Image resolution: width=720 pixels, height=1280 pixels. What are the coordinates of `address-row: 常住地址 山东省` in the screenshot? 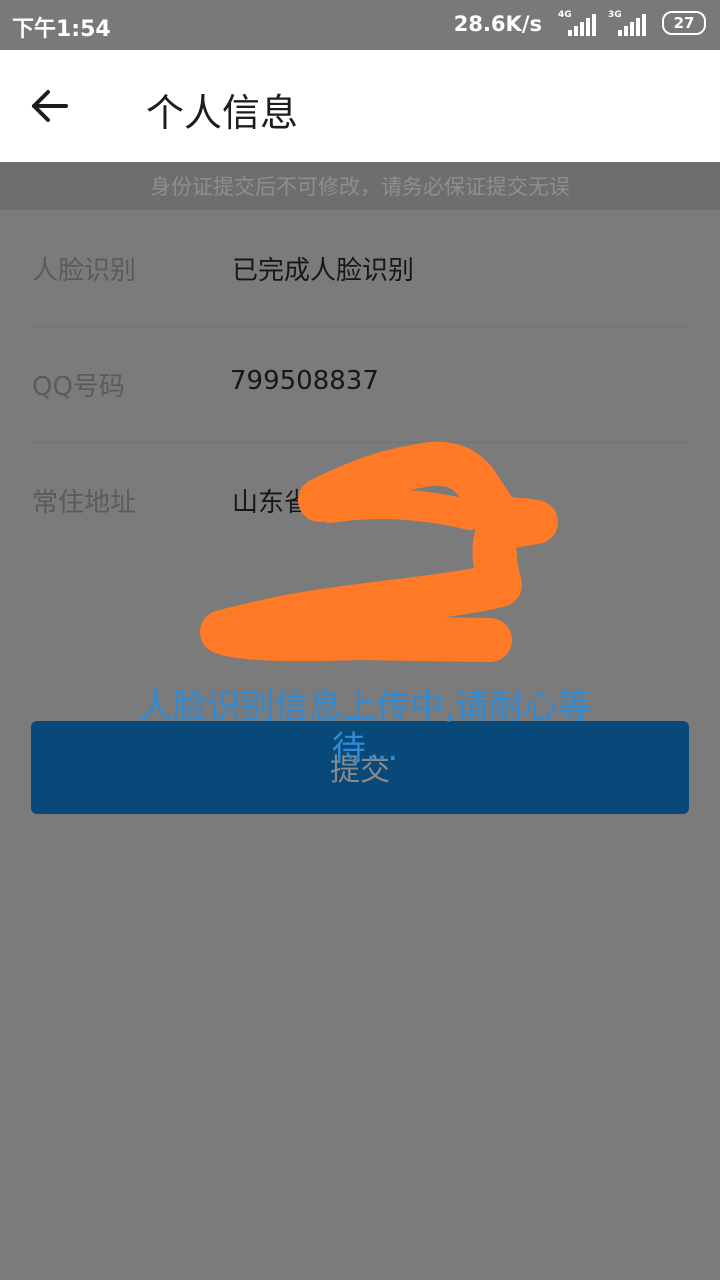 It's located at (360, 517).